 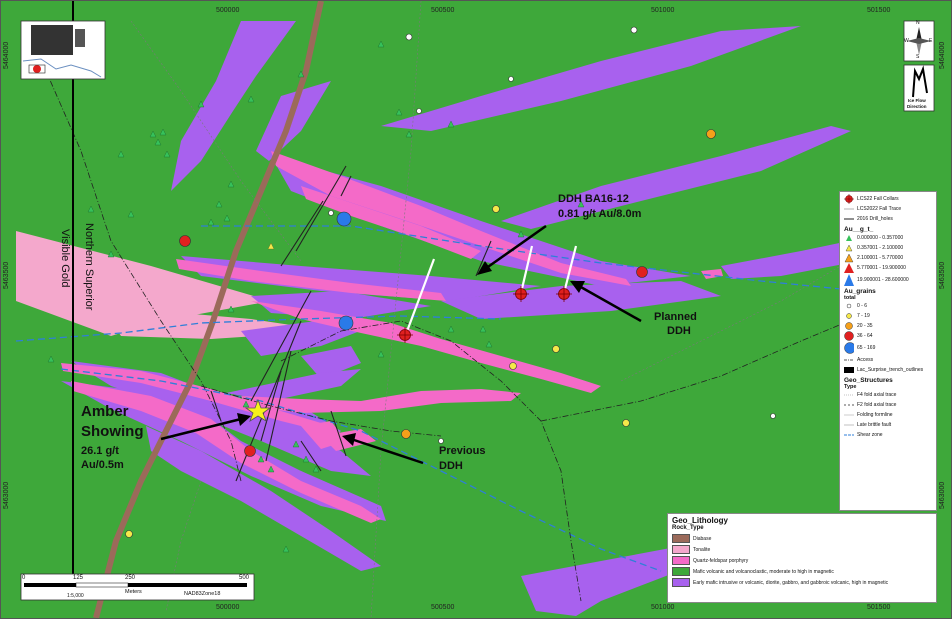 I want to click on scale-tick: 0, so click(x=24, y=578).